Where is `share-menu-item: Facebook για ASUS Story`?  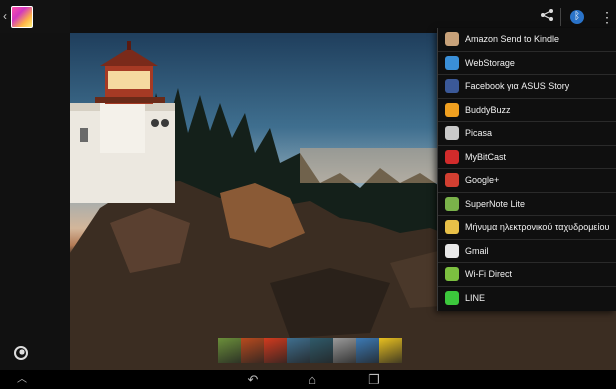 share-menu-item: Facebook για ASUS Story is located at coordinates (527, 87).